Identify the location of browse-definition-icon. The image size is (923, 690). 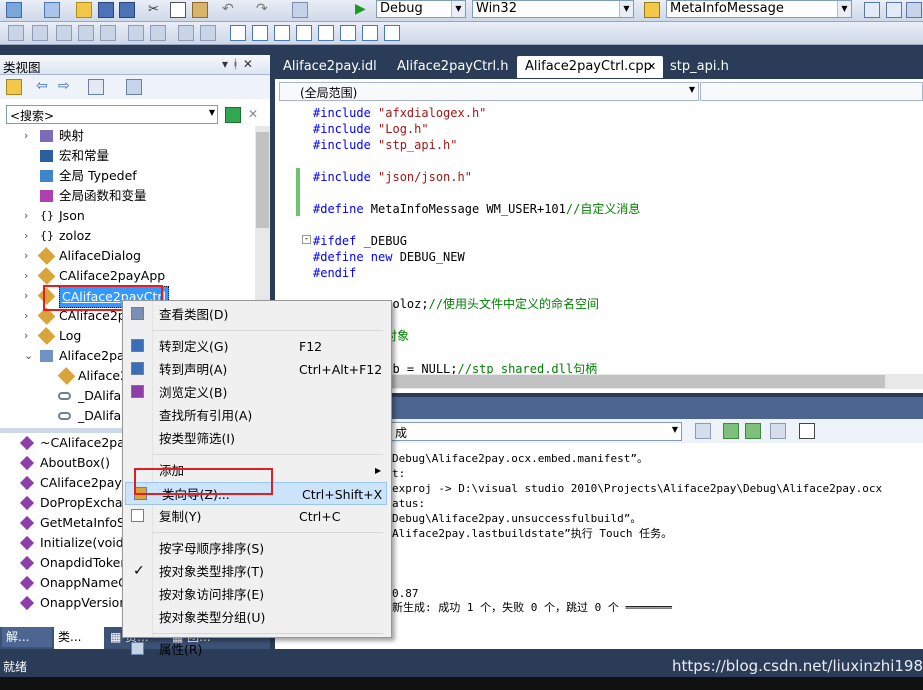
(137, 391).